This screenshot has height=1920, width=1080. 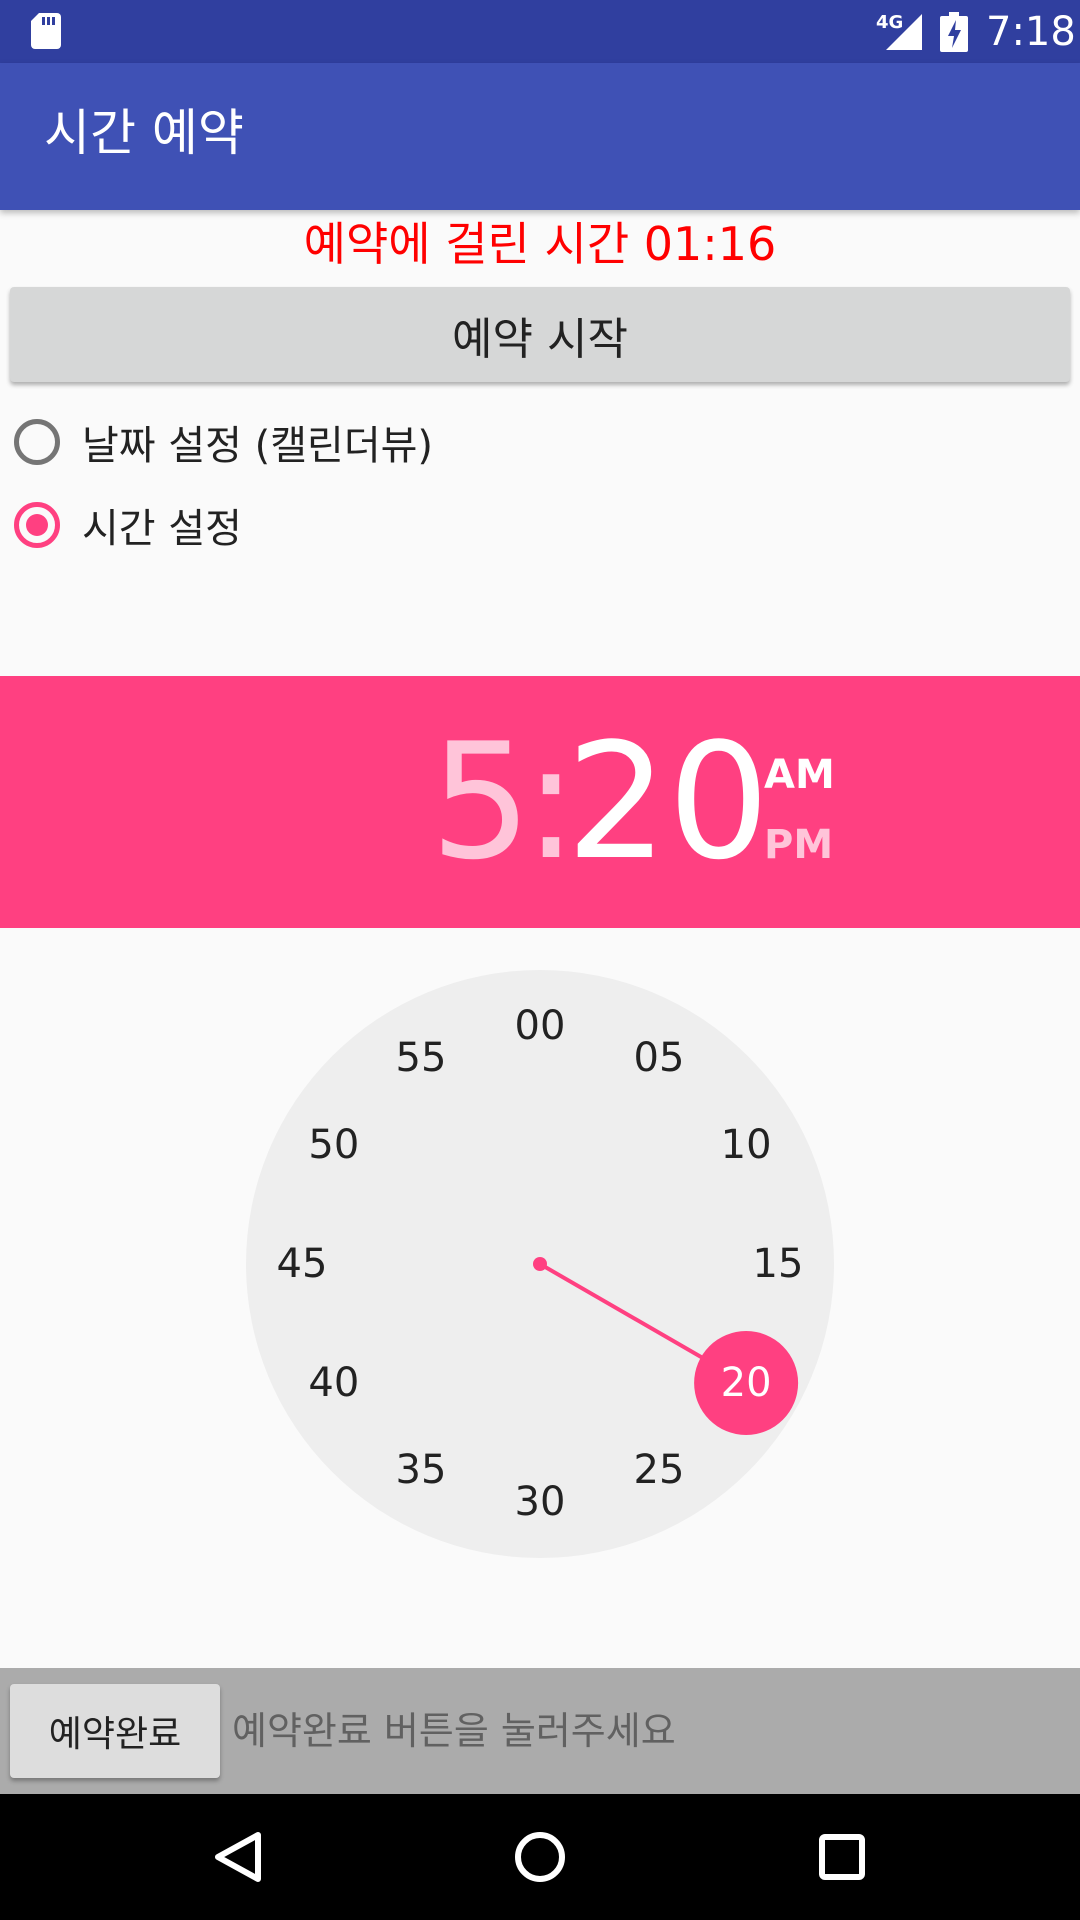 What do you see at coordinates (799, 775) in the screenshot?
I see `am-toggle: AM` at bounding box center [799, 775].